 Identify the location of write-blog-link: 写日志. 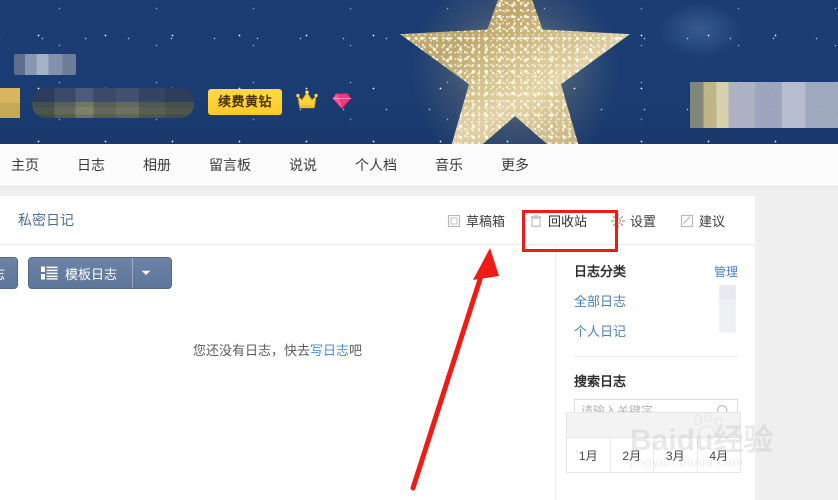
(329, 350).